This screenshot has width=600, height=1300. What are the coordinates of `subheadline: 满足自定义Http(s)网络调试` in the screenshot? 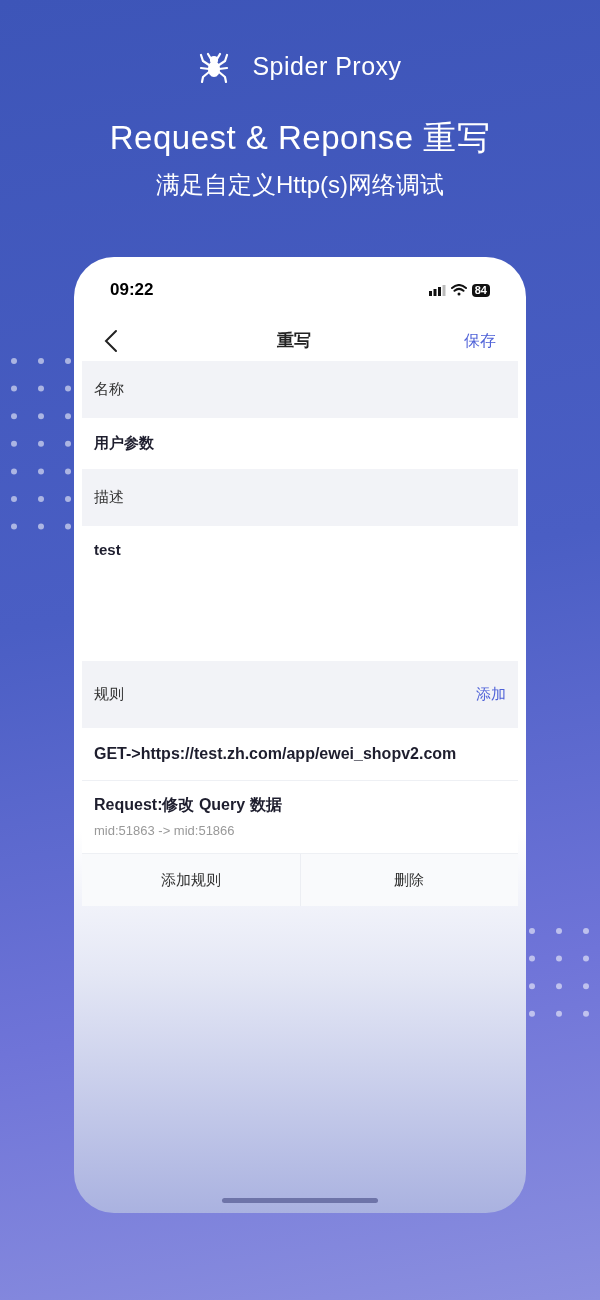 It's located at (300, 185).